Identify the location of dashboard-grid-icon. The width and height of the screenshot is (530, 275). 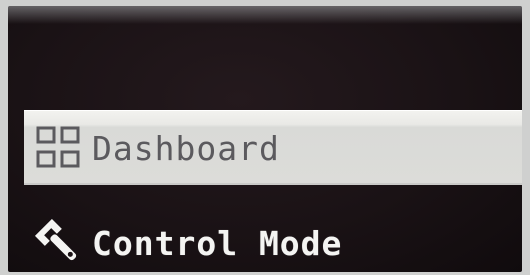
(59, 148).